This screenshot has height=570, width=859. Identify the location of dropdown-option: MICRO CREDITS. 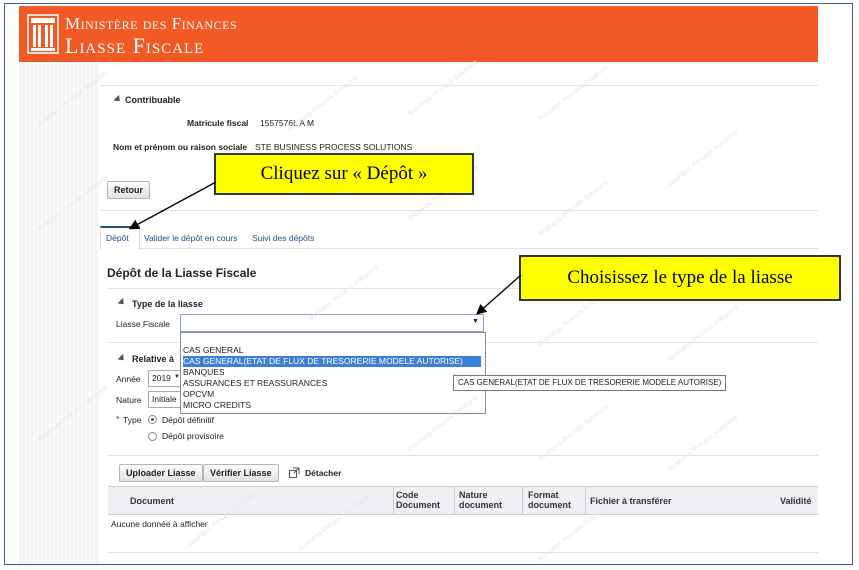
(217, 405).